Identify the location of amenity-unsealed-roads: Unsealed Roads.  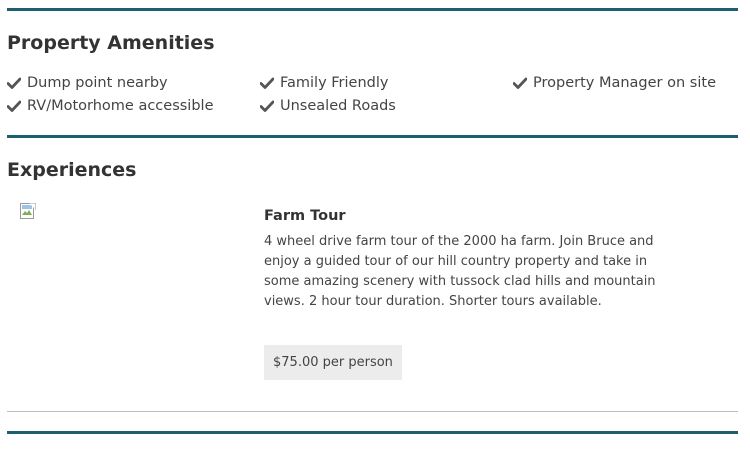
(328, 106).